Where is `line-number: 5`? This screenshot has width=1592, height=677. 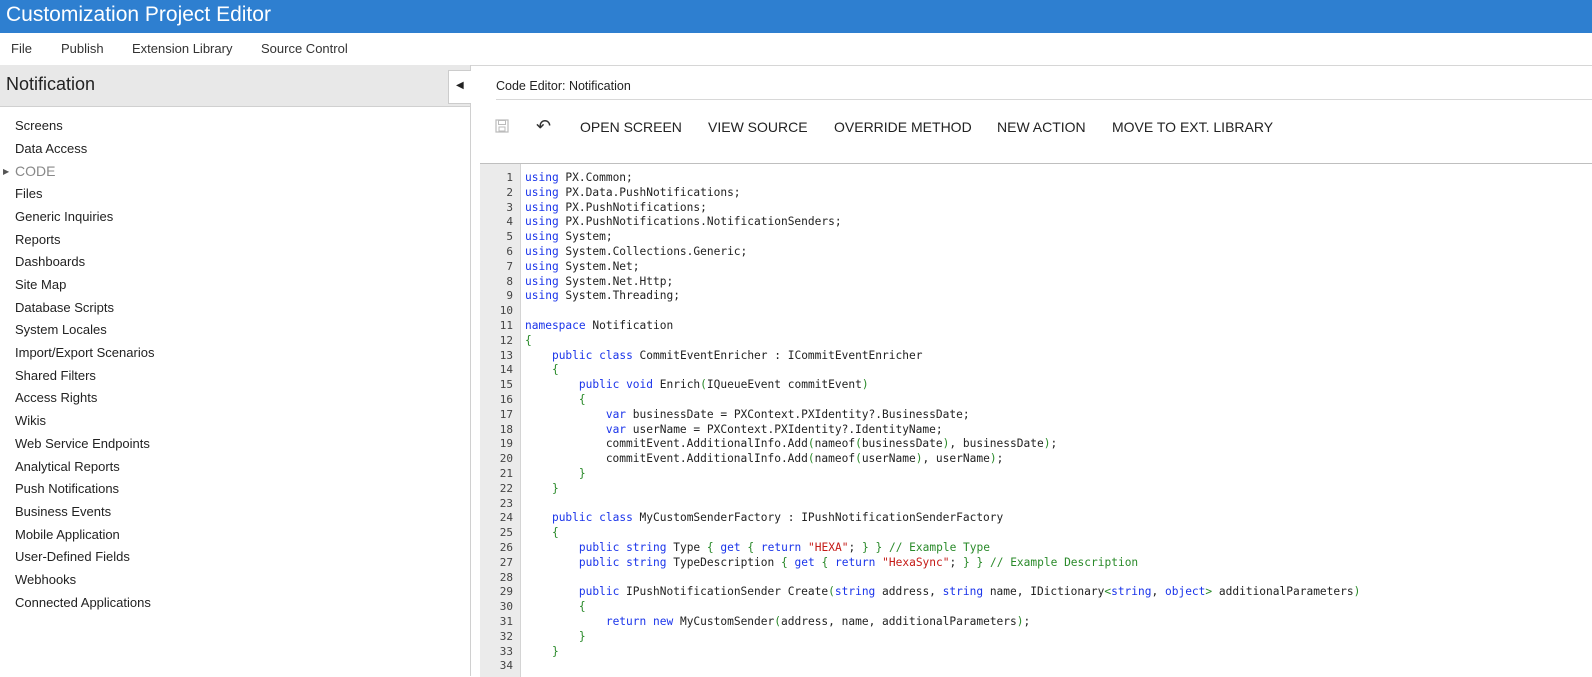 line-number: 5 is located at coordinates (509, 237).